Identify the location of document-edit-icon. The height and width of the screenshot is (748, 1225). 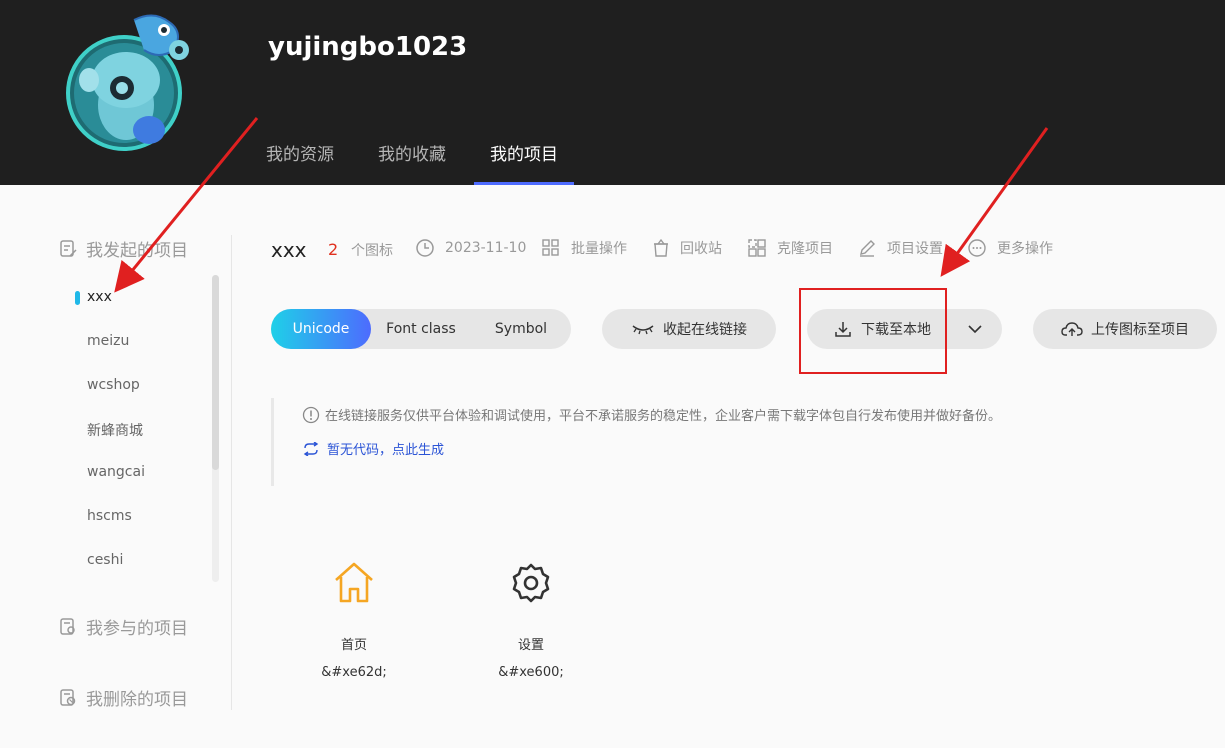
(68, 248).